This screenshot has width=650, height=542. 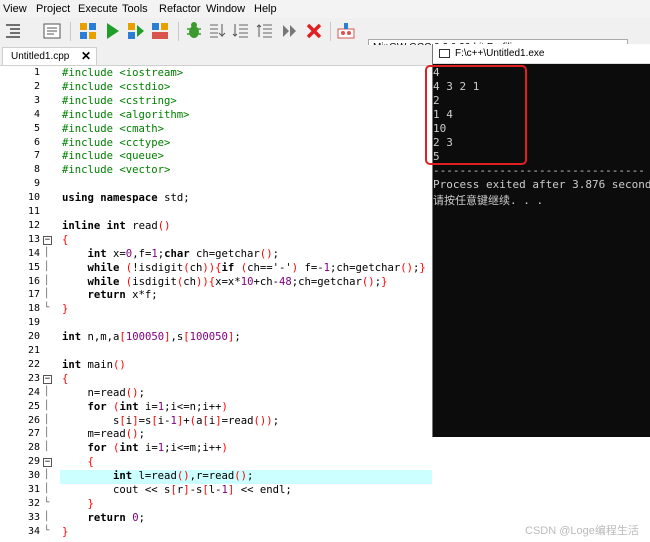 What do you see at coordinates (582, 531) in the screenshot?
I see `watermark: CSDN @Loge编程生活` at bounding box center [582, 531].